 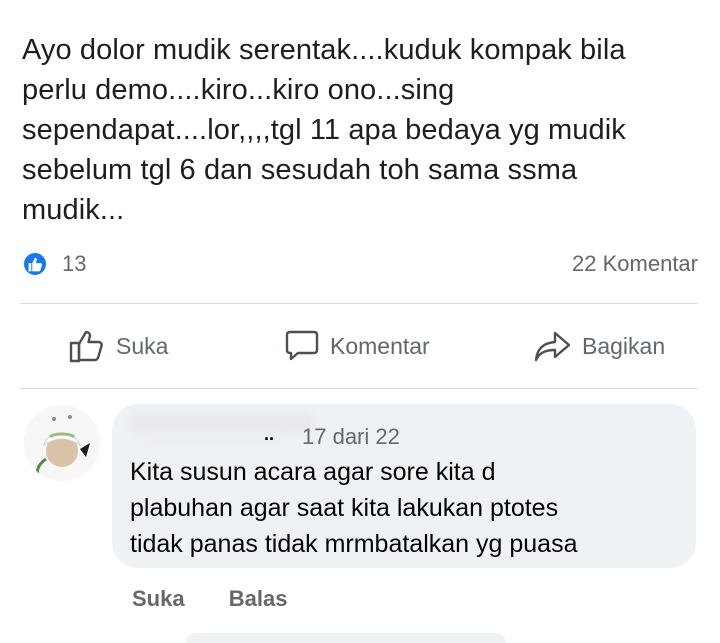 I want to click on share-button: Bagikan, so click(x=599, y=346).